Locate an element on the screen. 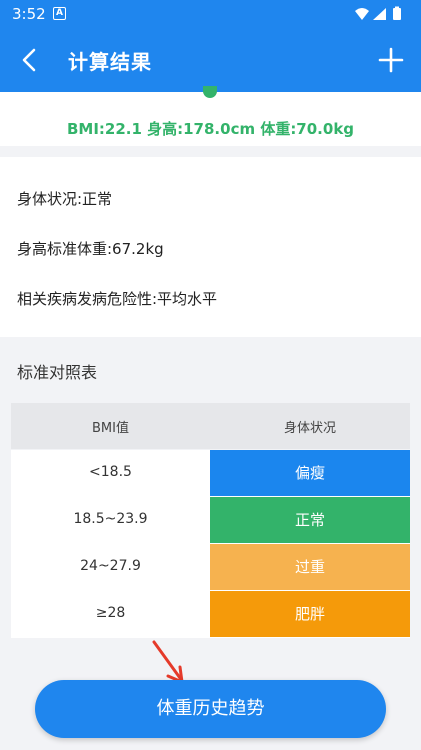 The image size is (421, 750). status-bar: 3:52 A is located at coordinates (210, 14).